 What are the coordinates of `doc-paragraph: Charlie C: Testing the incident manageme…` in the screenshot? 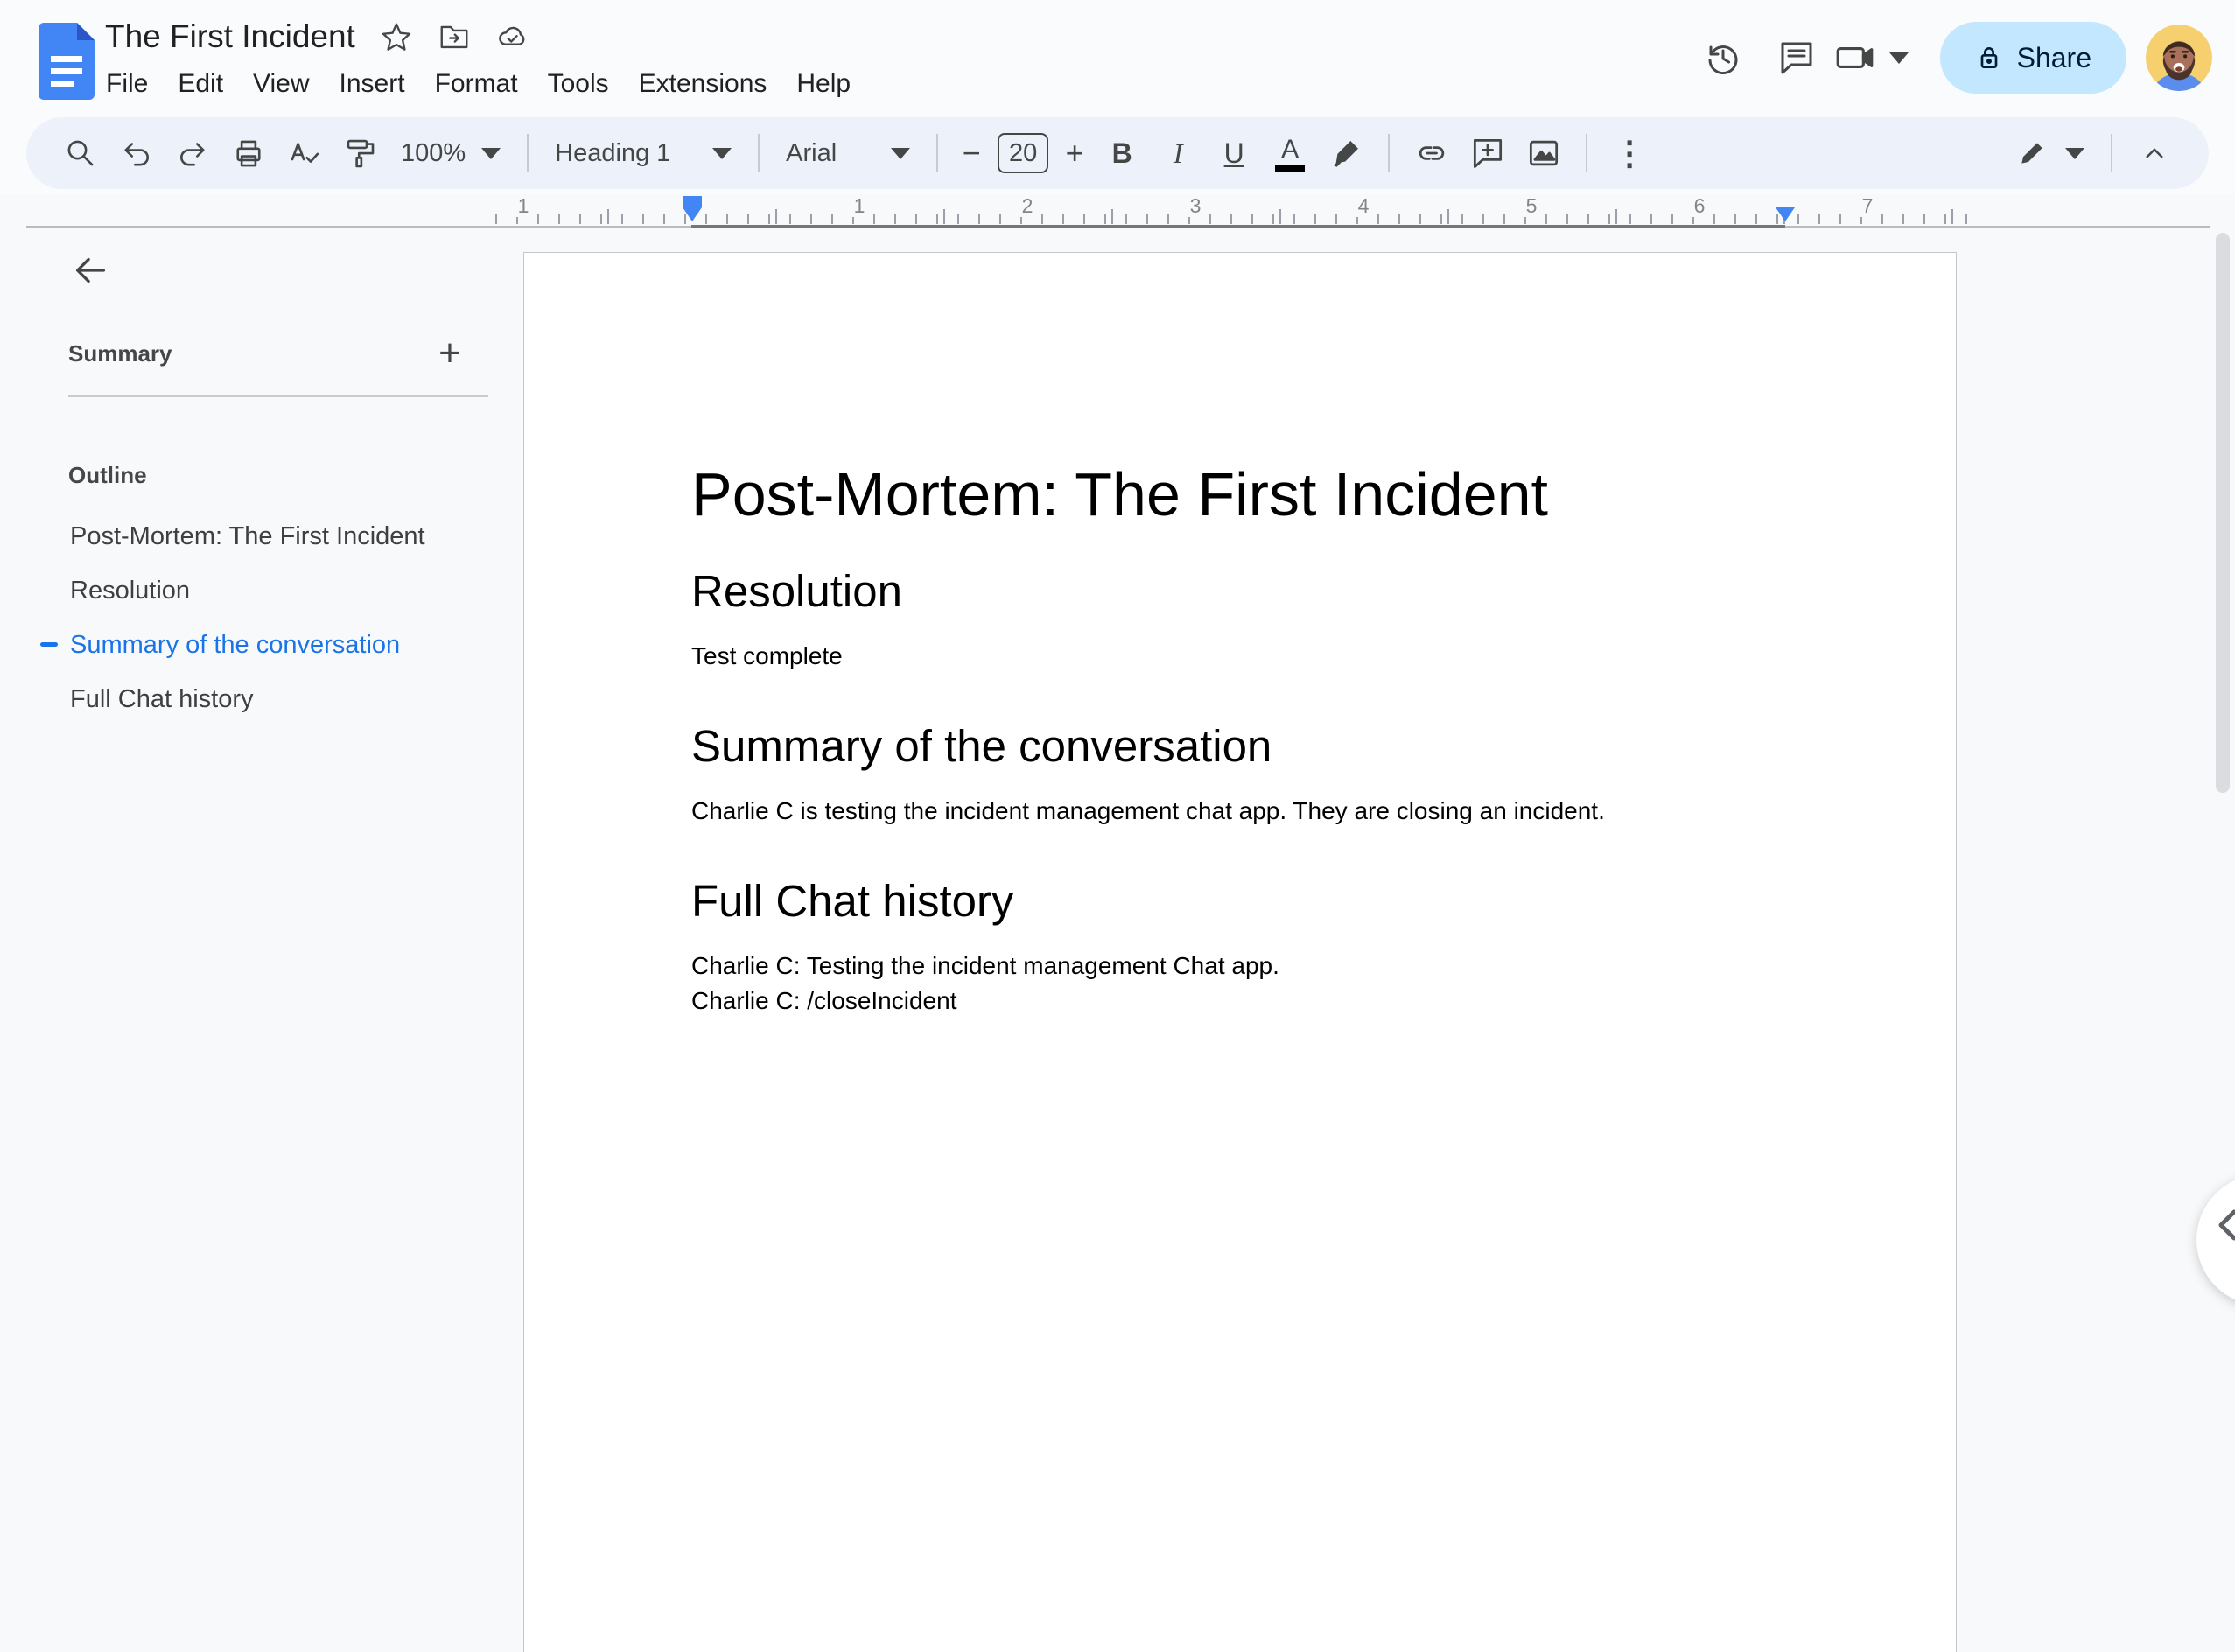 It's located at (1239, 966).